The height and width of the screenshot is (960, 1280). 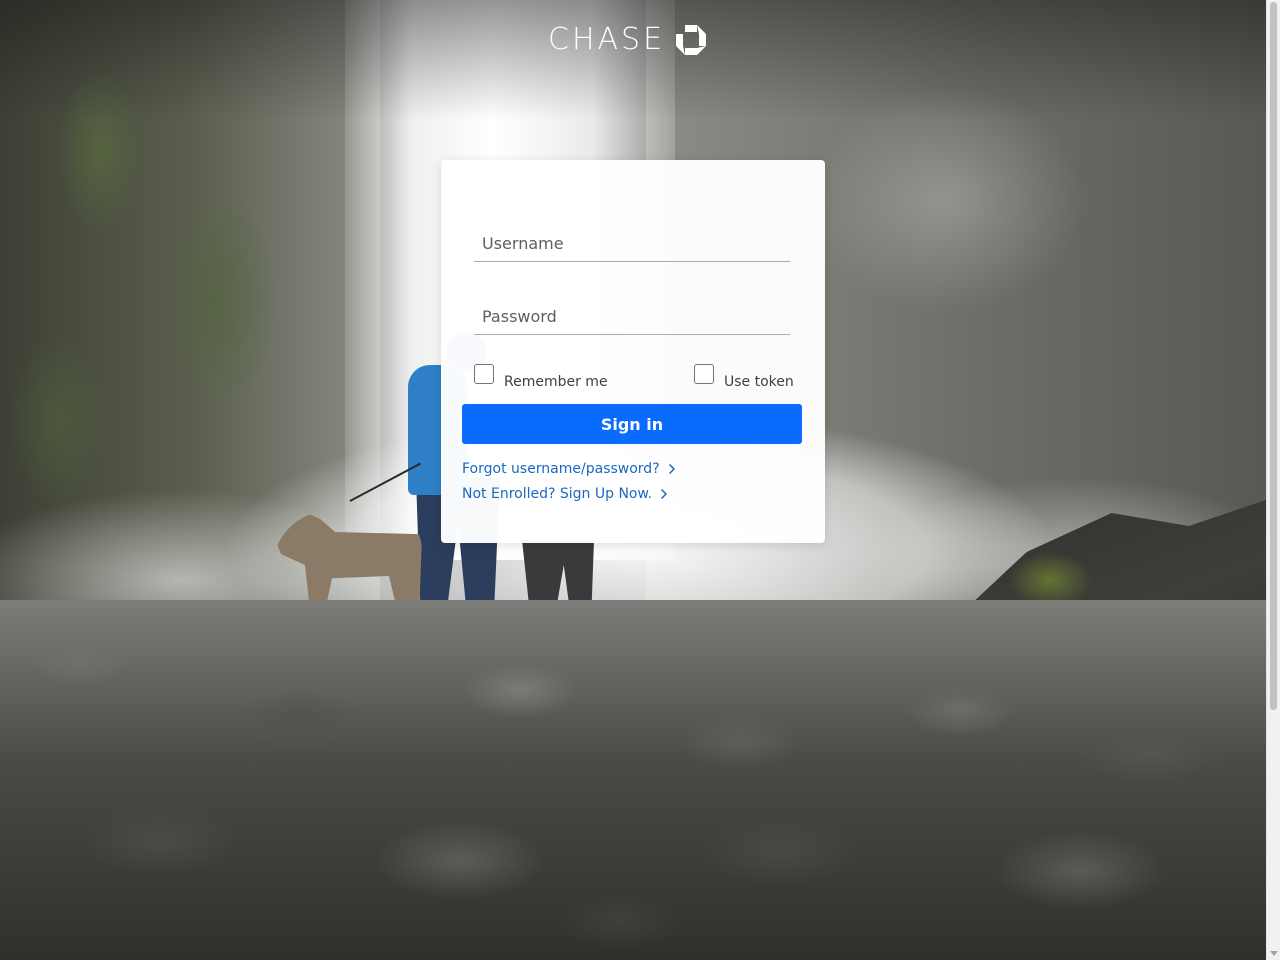 I want to click on remember-me-label: Remember me, so click(x=556, y=382).